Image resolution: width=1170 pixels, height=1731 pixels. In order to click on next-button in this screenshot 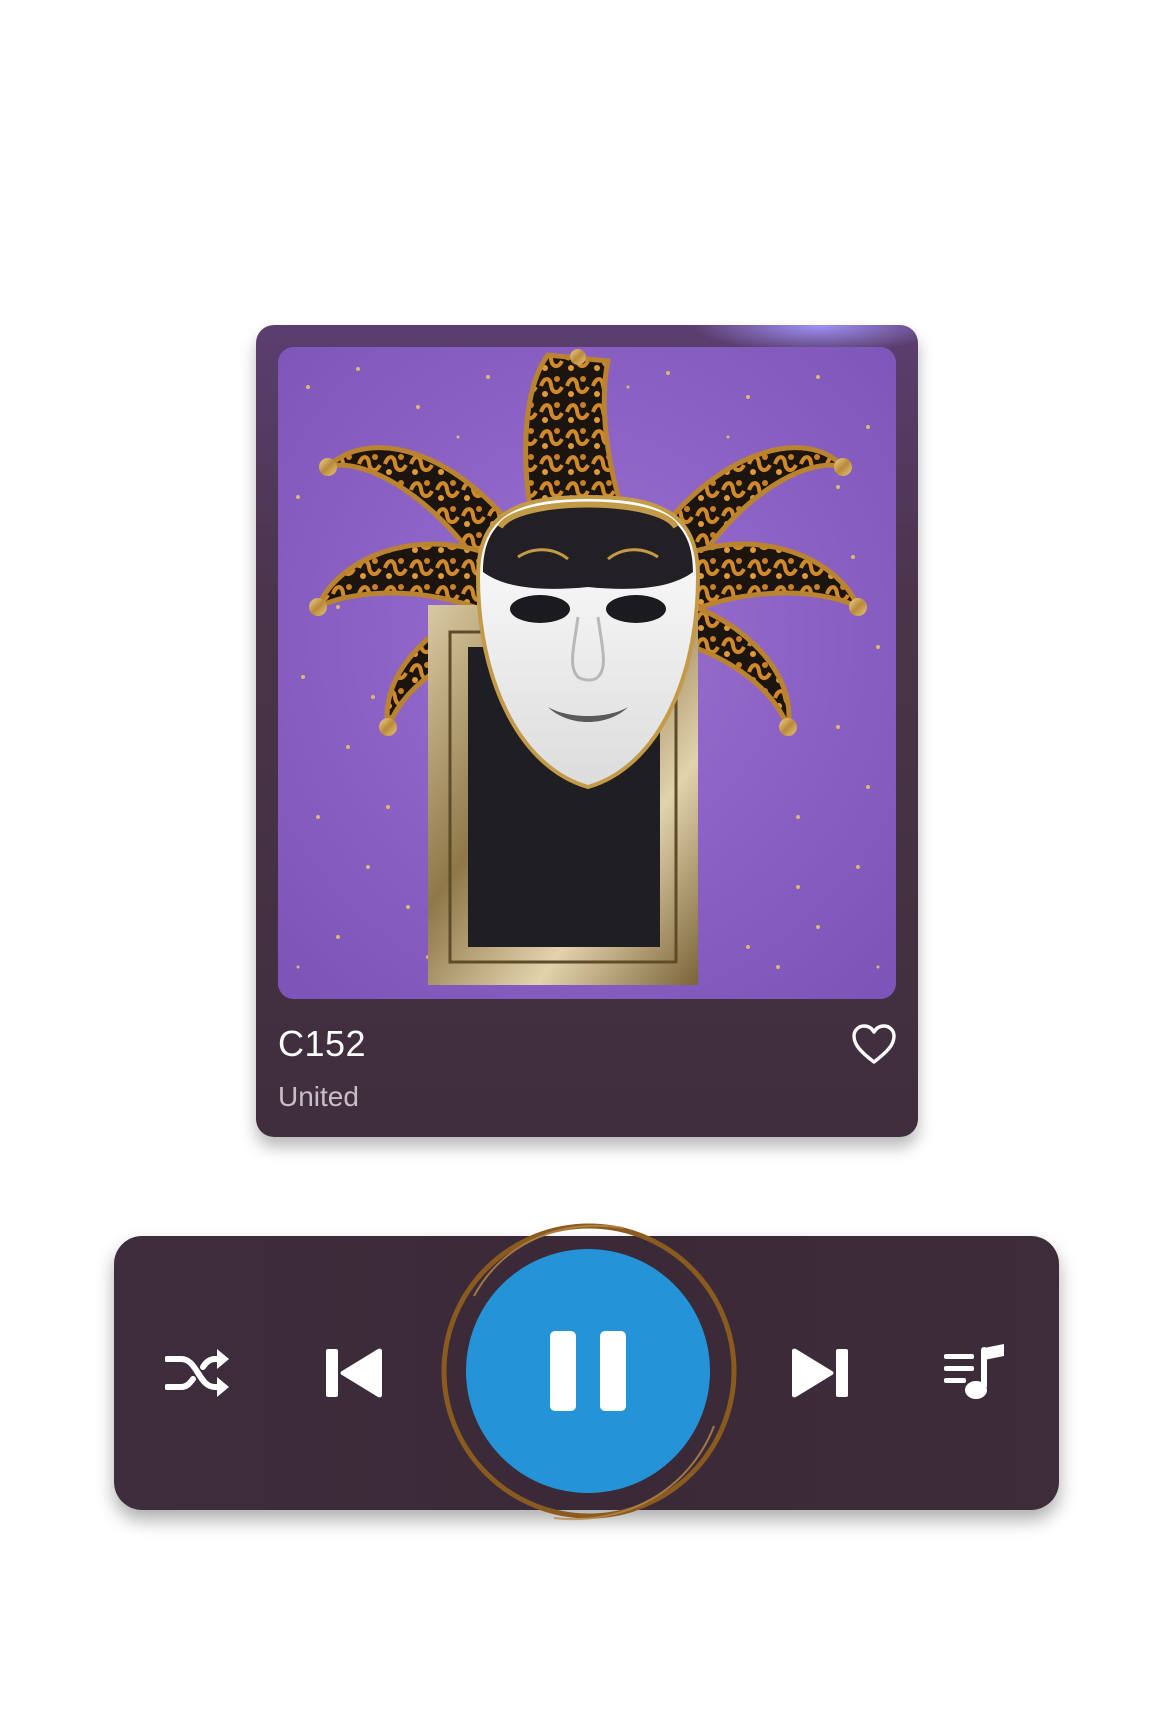, I will do `click(820, 1373)`.